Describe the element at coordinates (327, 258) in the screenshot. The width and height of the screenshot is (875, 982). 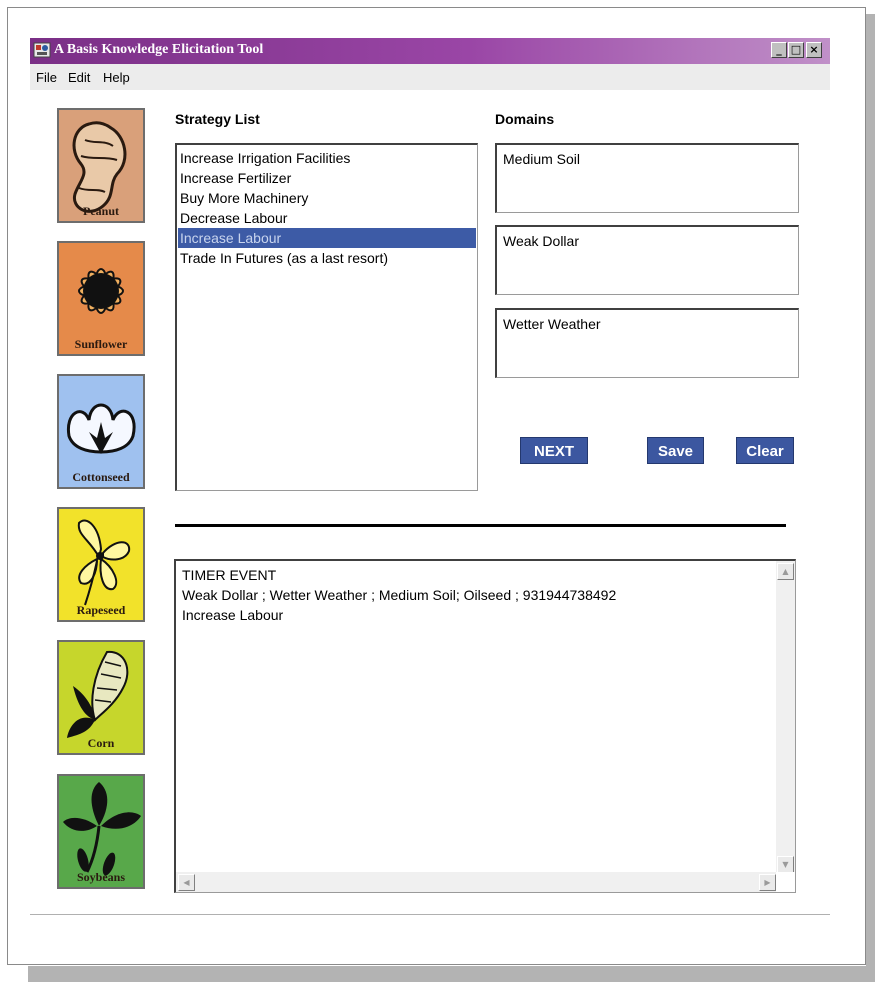
I see `strategy-item: Trade In Futures (as a last resort)` at that location.